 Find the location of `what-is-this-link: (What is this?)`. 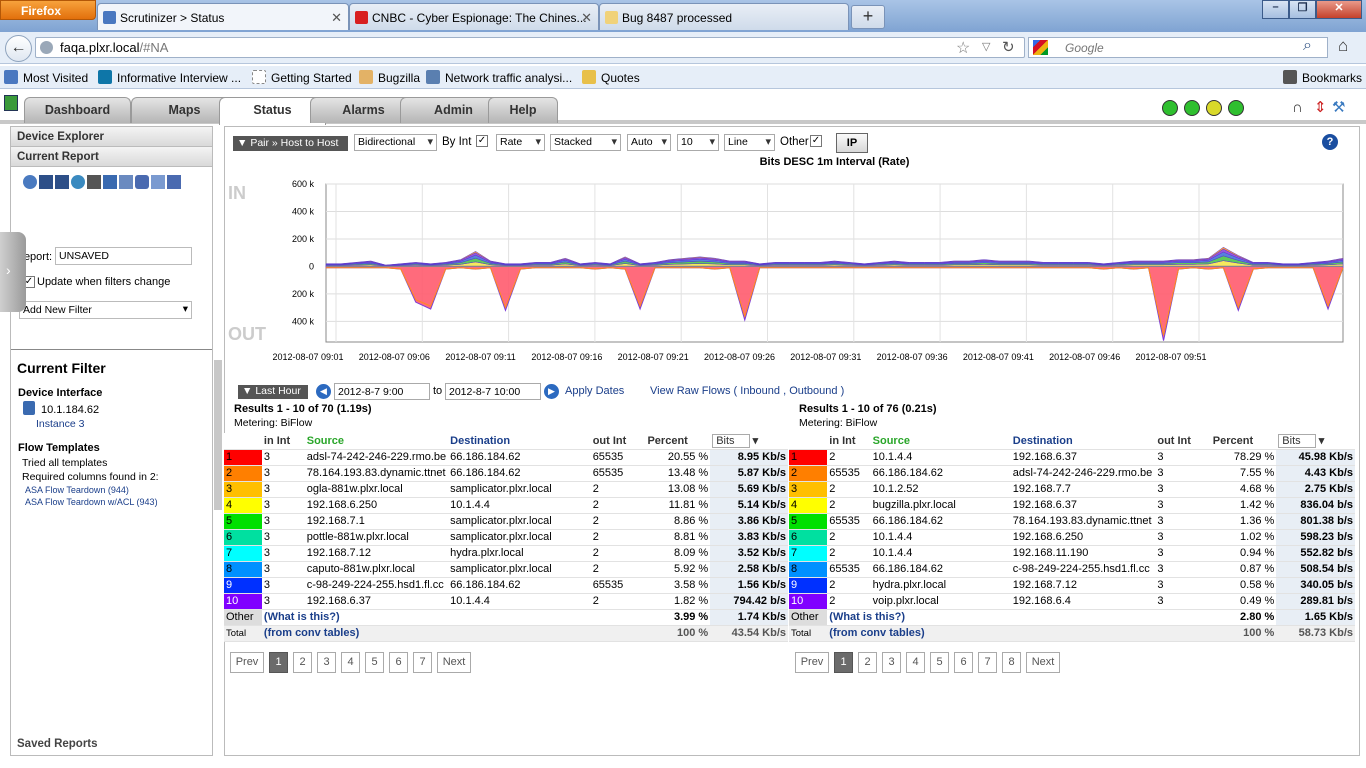

what-is-this-link: (What is this?) is located at coordinates (991, 617).